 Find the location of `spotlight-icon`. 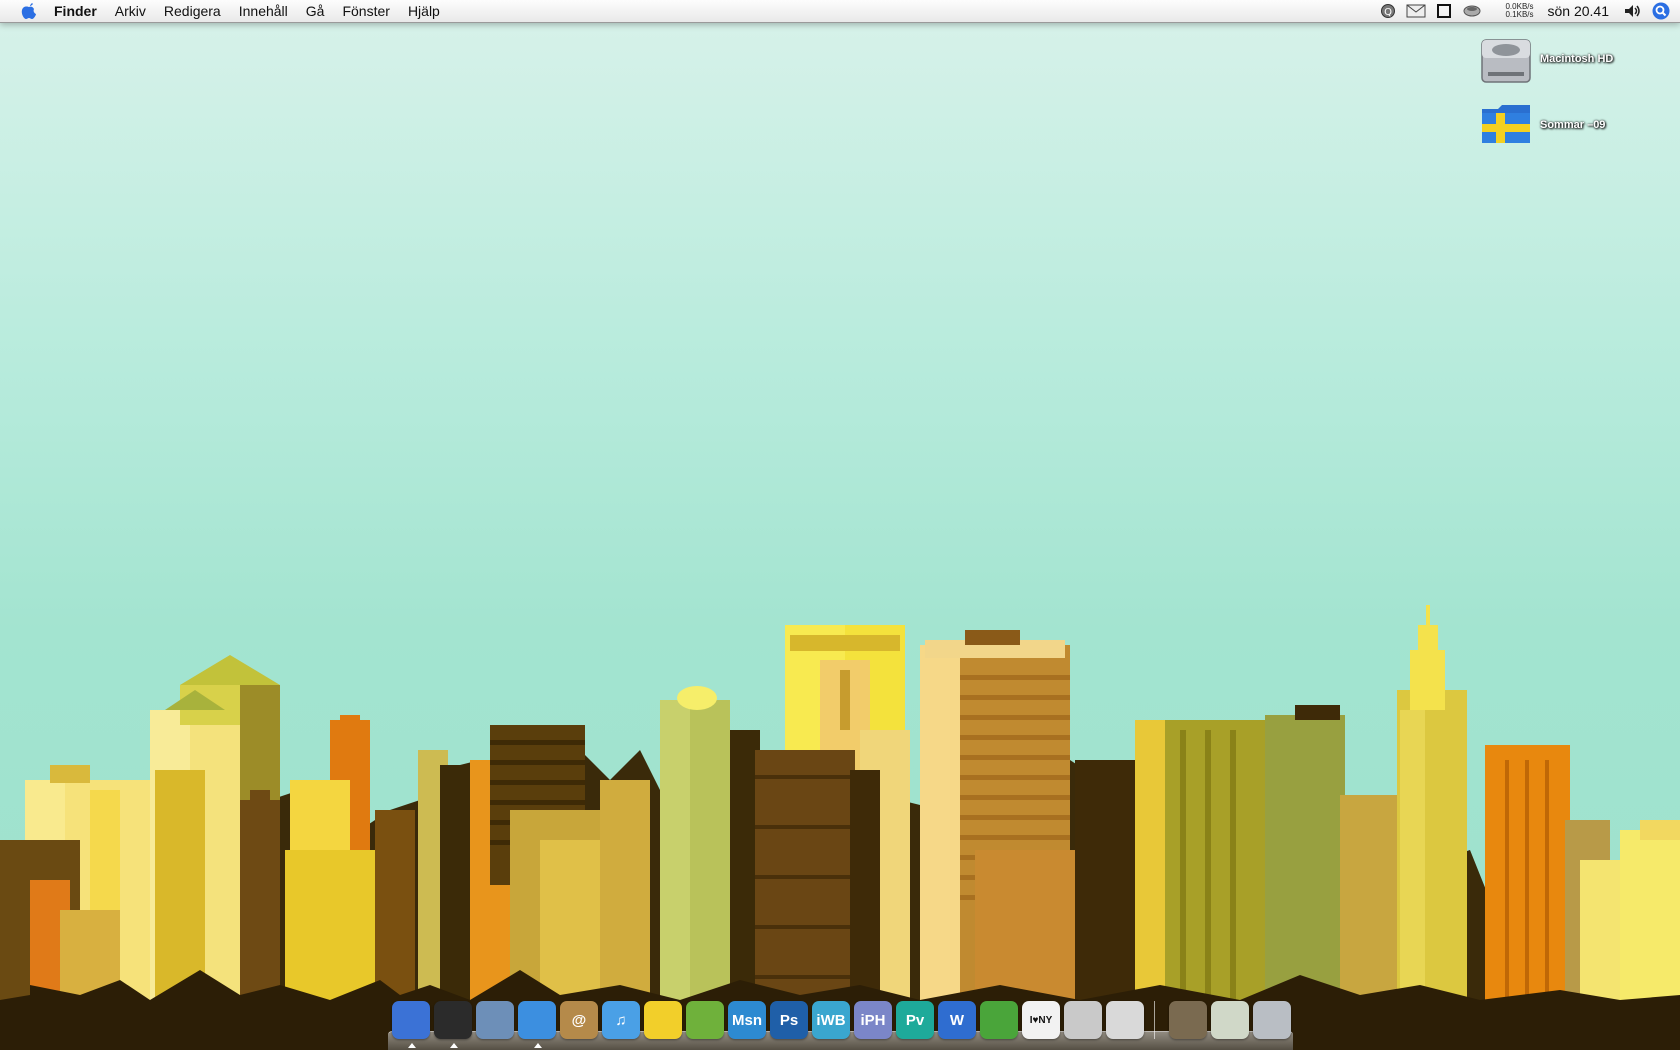

spotlight-icon is located at coordinates (1661, 11).